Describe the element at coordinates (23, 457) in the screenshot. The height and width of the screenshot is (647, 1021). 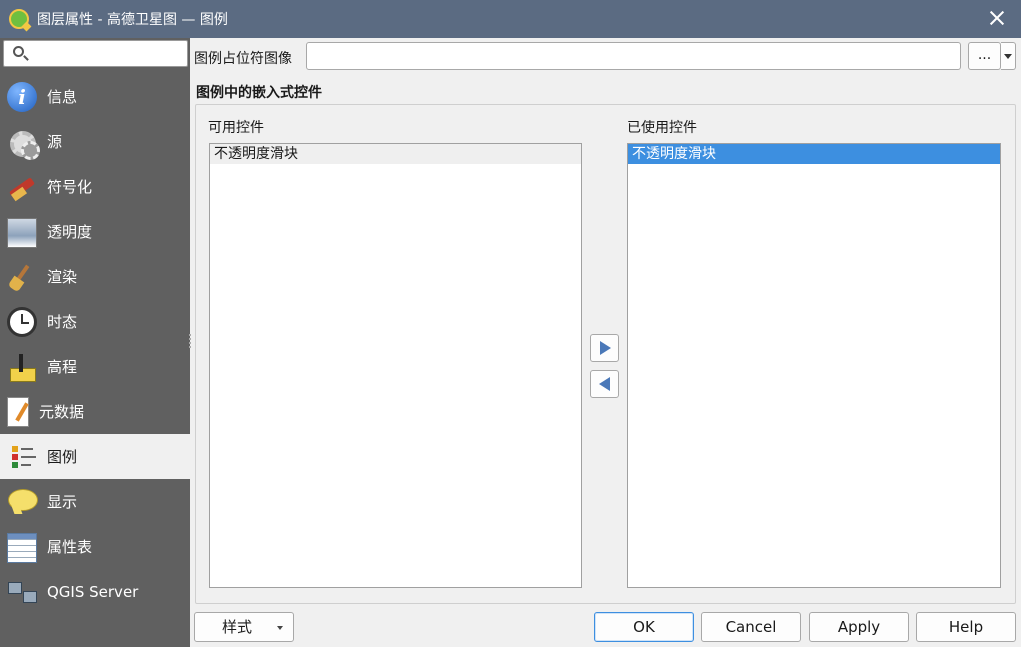
I see `legend-icon` at that location.